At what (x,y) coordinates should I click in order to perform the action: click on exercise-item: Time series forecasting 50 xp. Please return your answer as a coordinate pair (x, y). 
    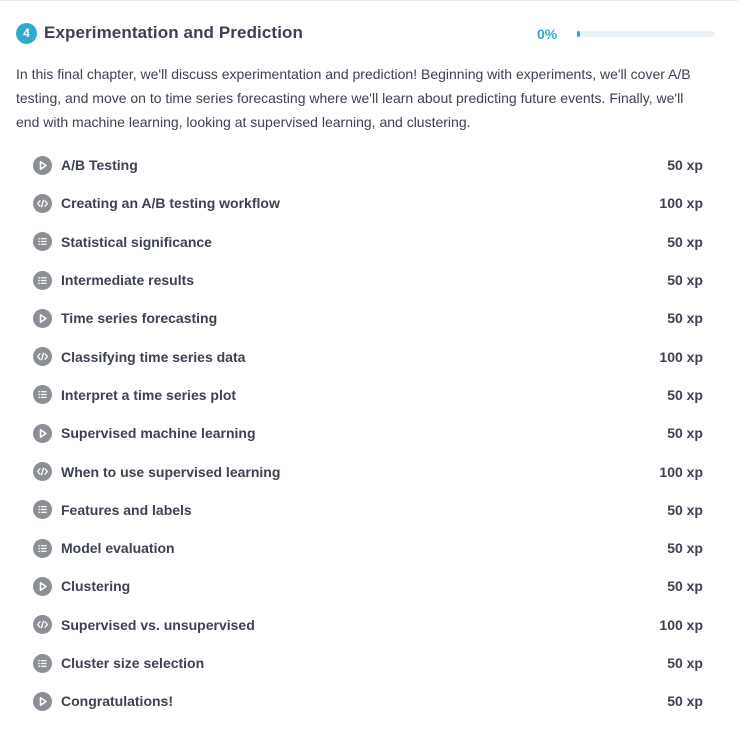
    Looking at the image, I should click on (368, 318).